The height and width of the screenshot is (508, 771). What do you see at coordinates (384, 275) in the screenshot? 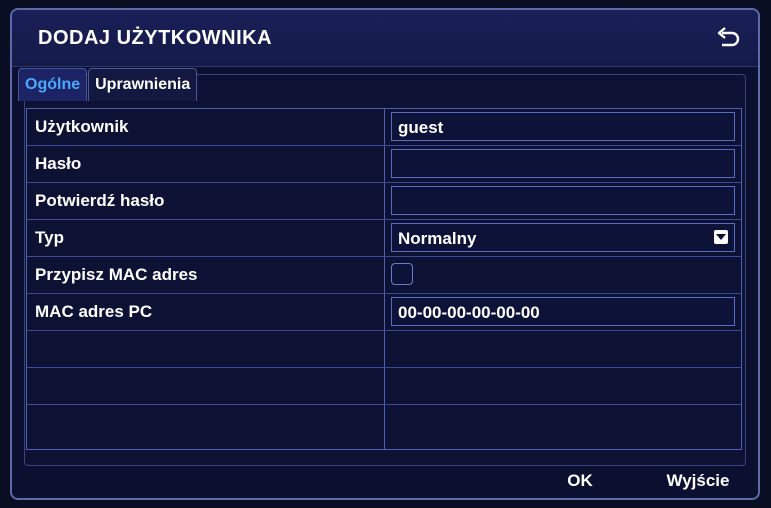
I see `row-bind-mac: Przypisz MAC adres` at bounding box center [384, 275].